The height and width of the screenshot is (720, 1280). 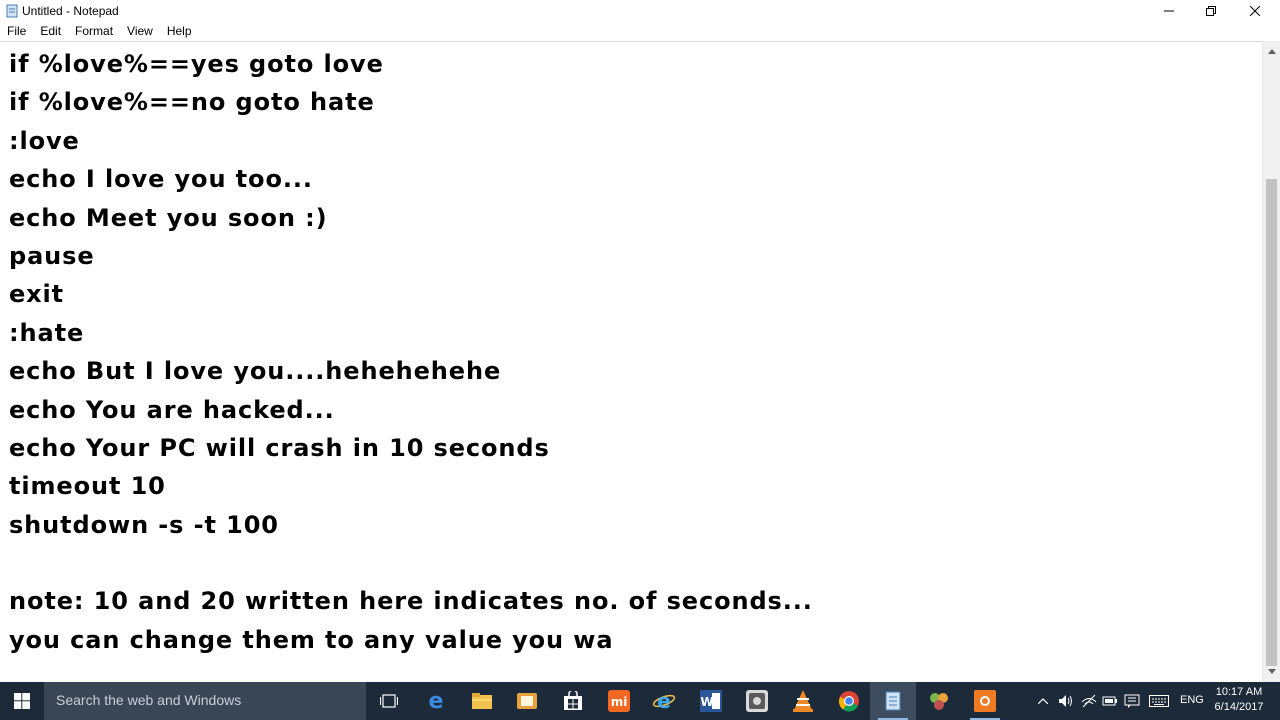 I want to click on taskbar-mi: mi, so click(x=619, y=701).